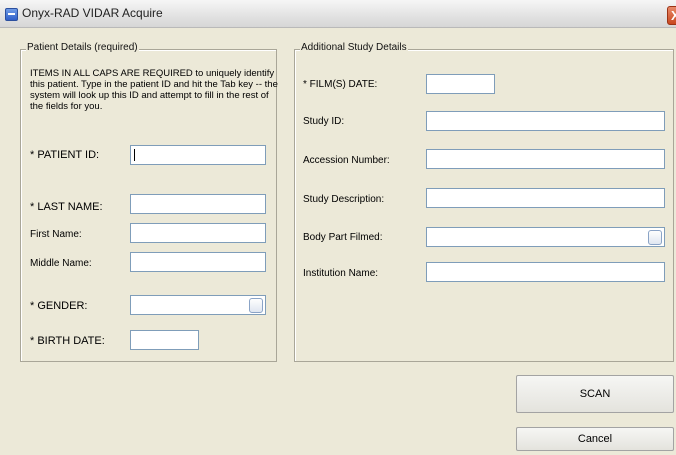  What do you see at coordinates (341, 273) in the screenshot?
I see `institution-name-label: Institution Name:` at bounding box center [341, 273].